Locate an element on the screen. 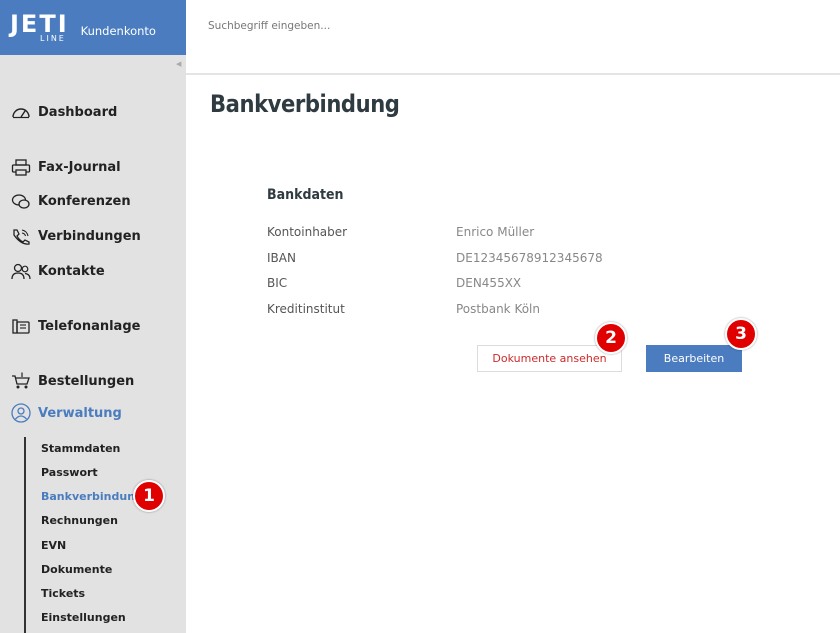  nav-telefonanlage: Telefonanlage is located at coordinates (75, 326).